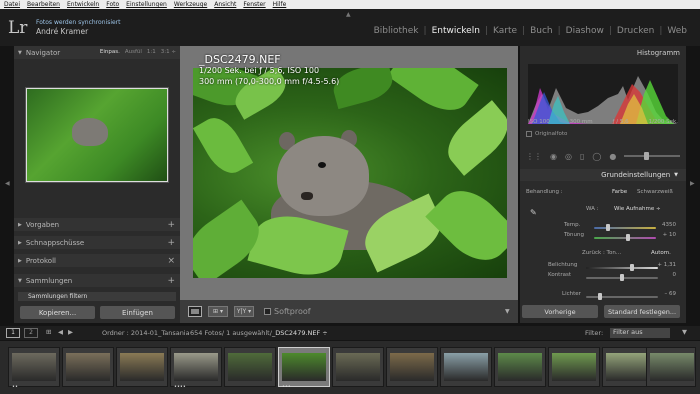 The image size is (700, 394). What do you see at coordinates (348, 14) in the screenshot?
I see `top-panel-toggle-icon: ▲` at bounding box center [348, 14].